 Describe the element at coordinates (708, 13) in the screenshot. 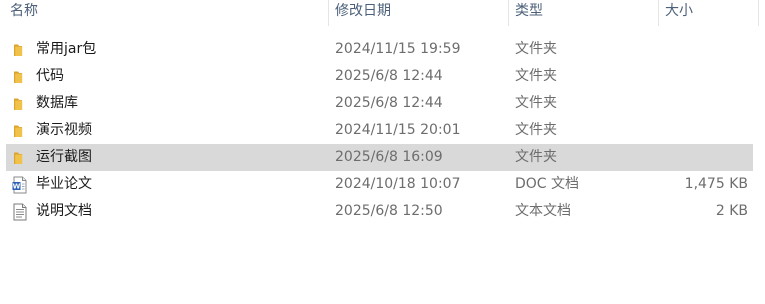

I see `column-header-size: 大小` at that location.